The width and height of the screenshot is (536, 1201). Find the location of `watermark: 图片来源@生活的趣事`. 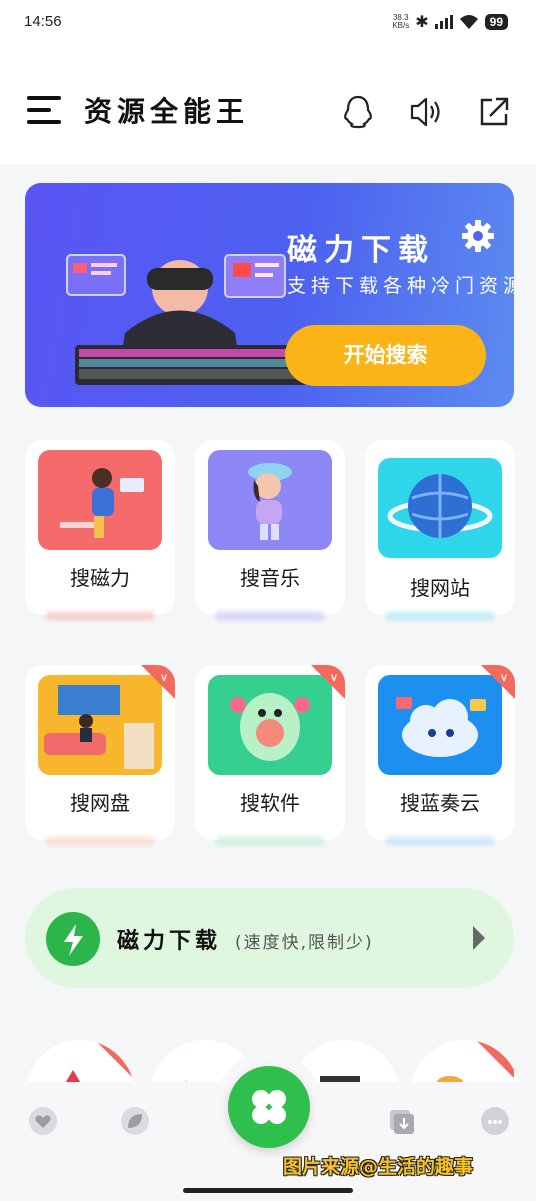

watermark: 图片来源@生活的趣事 is located at coordinates (378, 1167).